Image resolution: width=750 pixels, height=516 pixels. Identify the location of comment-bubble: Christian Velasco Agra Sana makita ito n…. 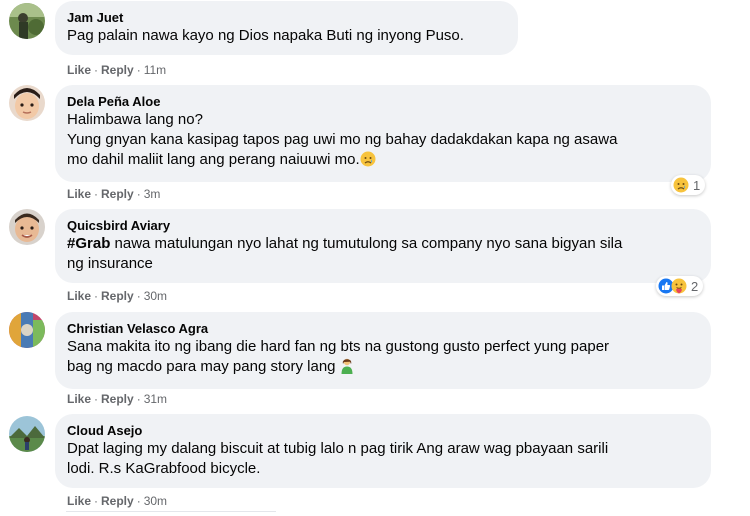
(383, 350).